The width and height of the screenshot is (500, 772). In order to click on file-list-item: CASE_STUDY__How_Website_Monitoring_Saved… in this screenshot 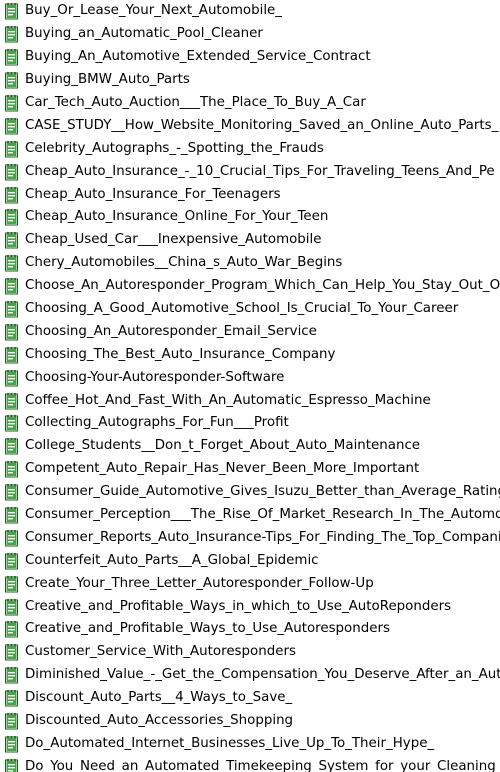, I will do `click(250, 125)`.